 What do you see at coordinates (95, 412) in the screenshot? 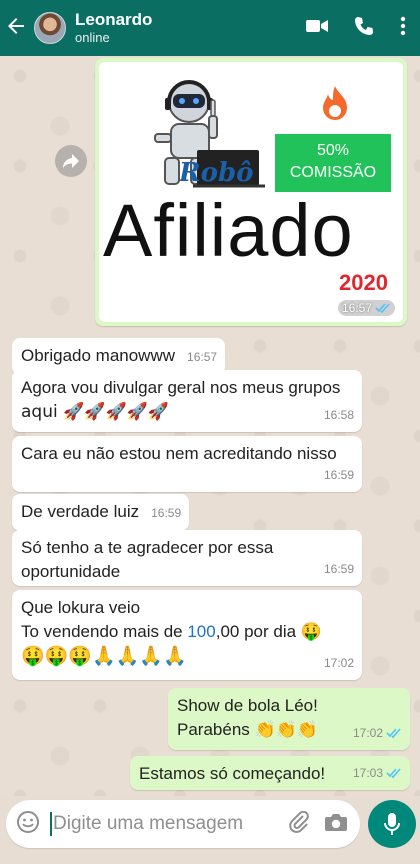
I see `message-text: aqui 🚀🚀🚀🚀🚀` at bounding box center [95, 412].